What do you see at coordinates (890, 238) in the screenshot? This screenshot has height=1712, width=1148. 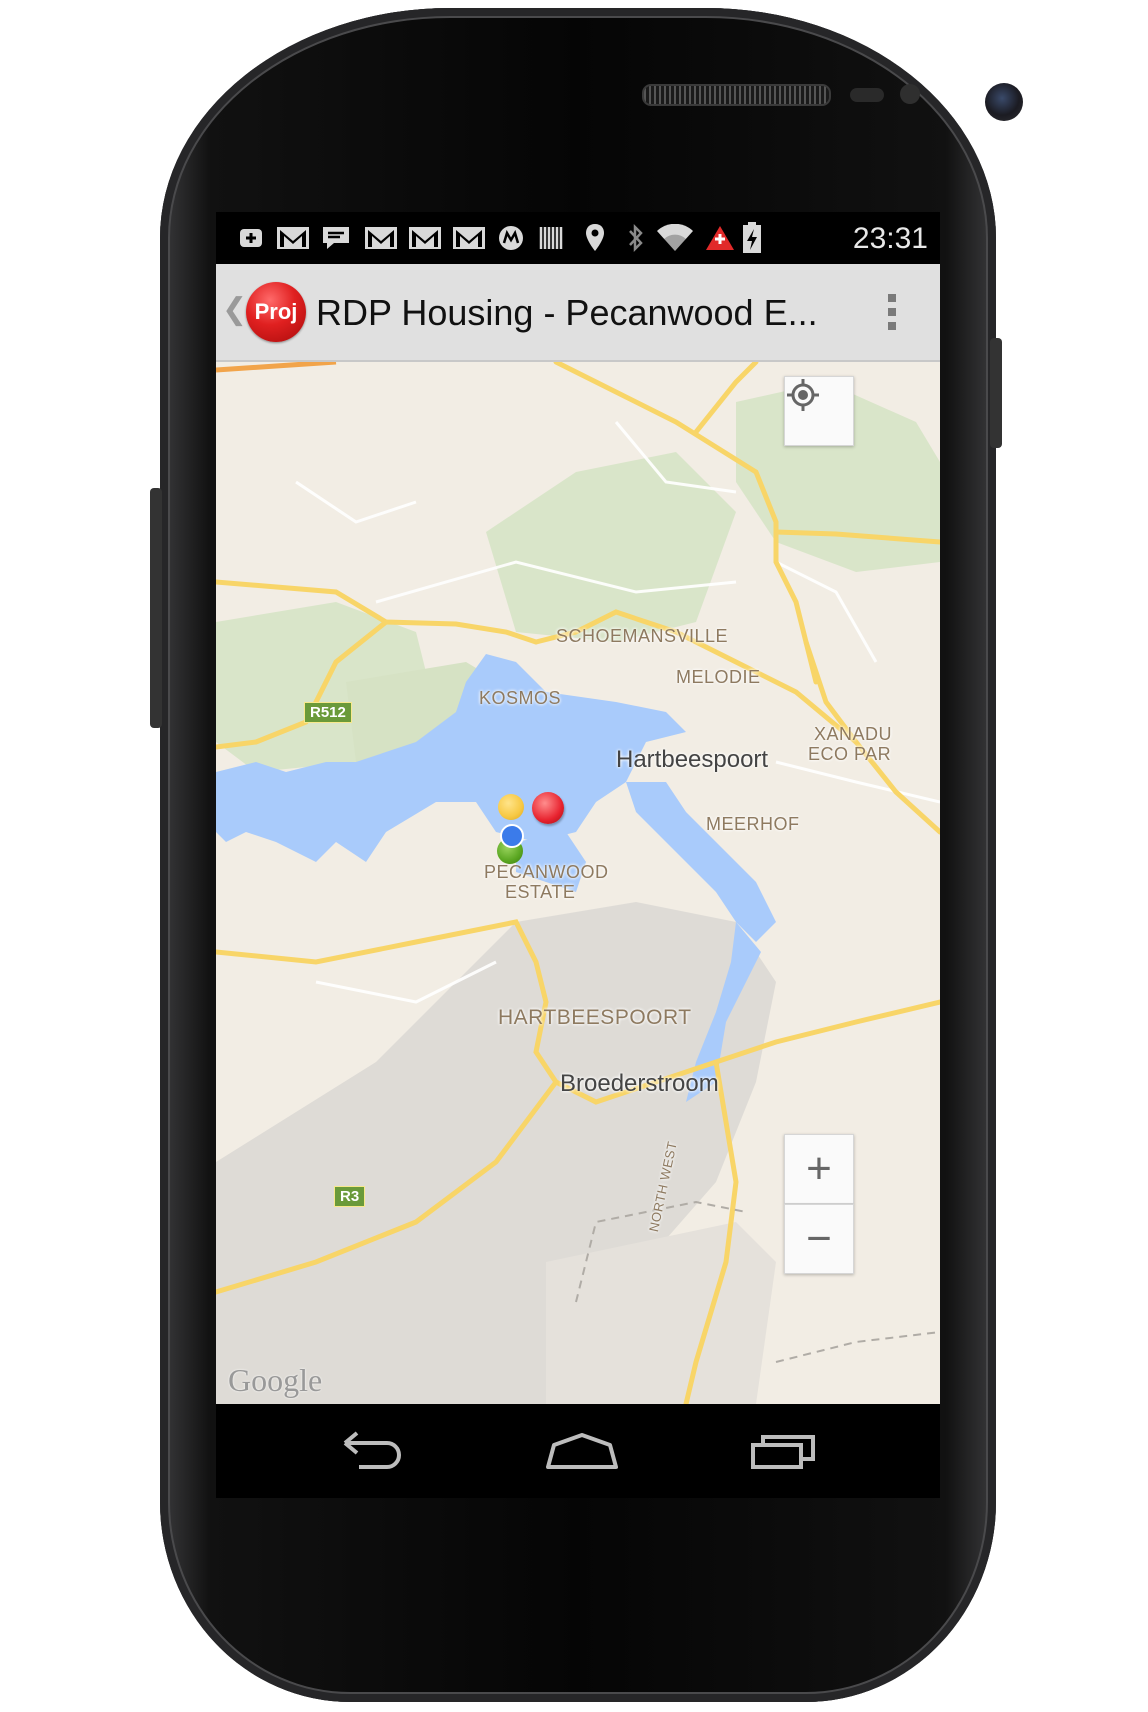 I see `status-time: 23:31` at bounding box center [890, 238].